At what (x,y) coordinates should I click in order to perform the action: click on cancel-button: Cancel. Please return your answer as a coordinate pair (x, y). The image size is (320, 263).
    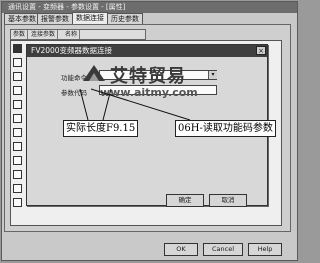
    Looking at the image, I should click on (223, 249).